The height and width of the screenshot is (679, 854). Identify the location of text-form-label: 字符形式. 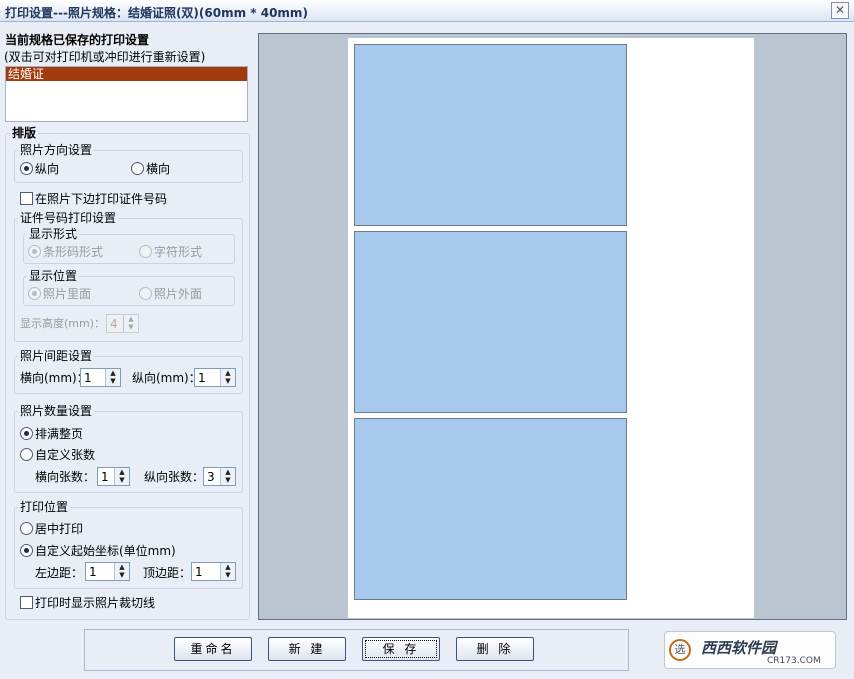
(178, 252).